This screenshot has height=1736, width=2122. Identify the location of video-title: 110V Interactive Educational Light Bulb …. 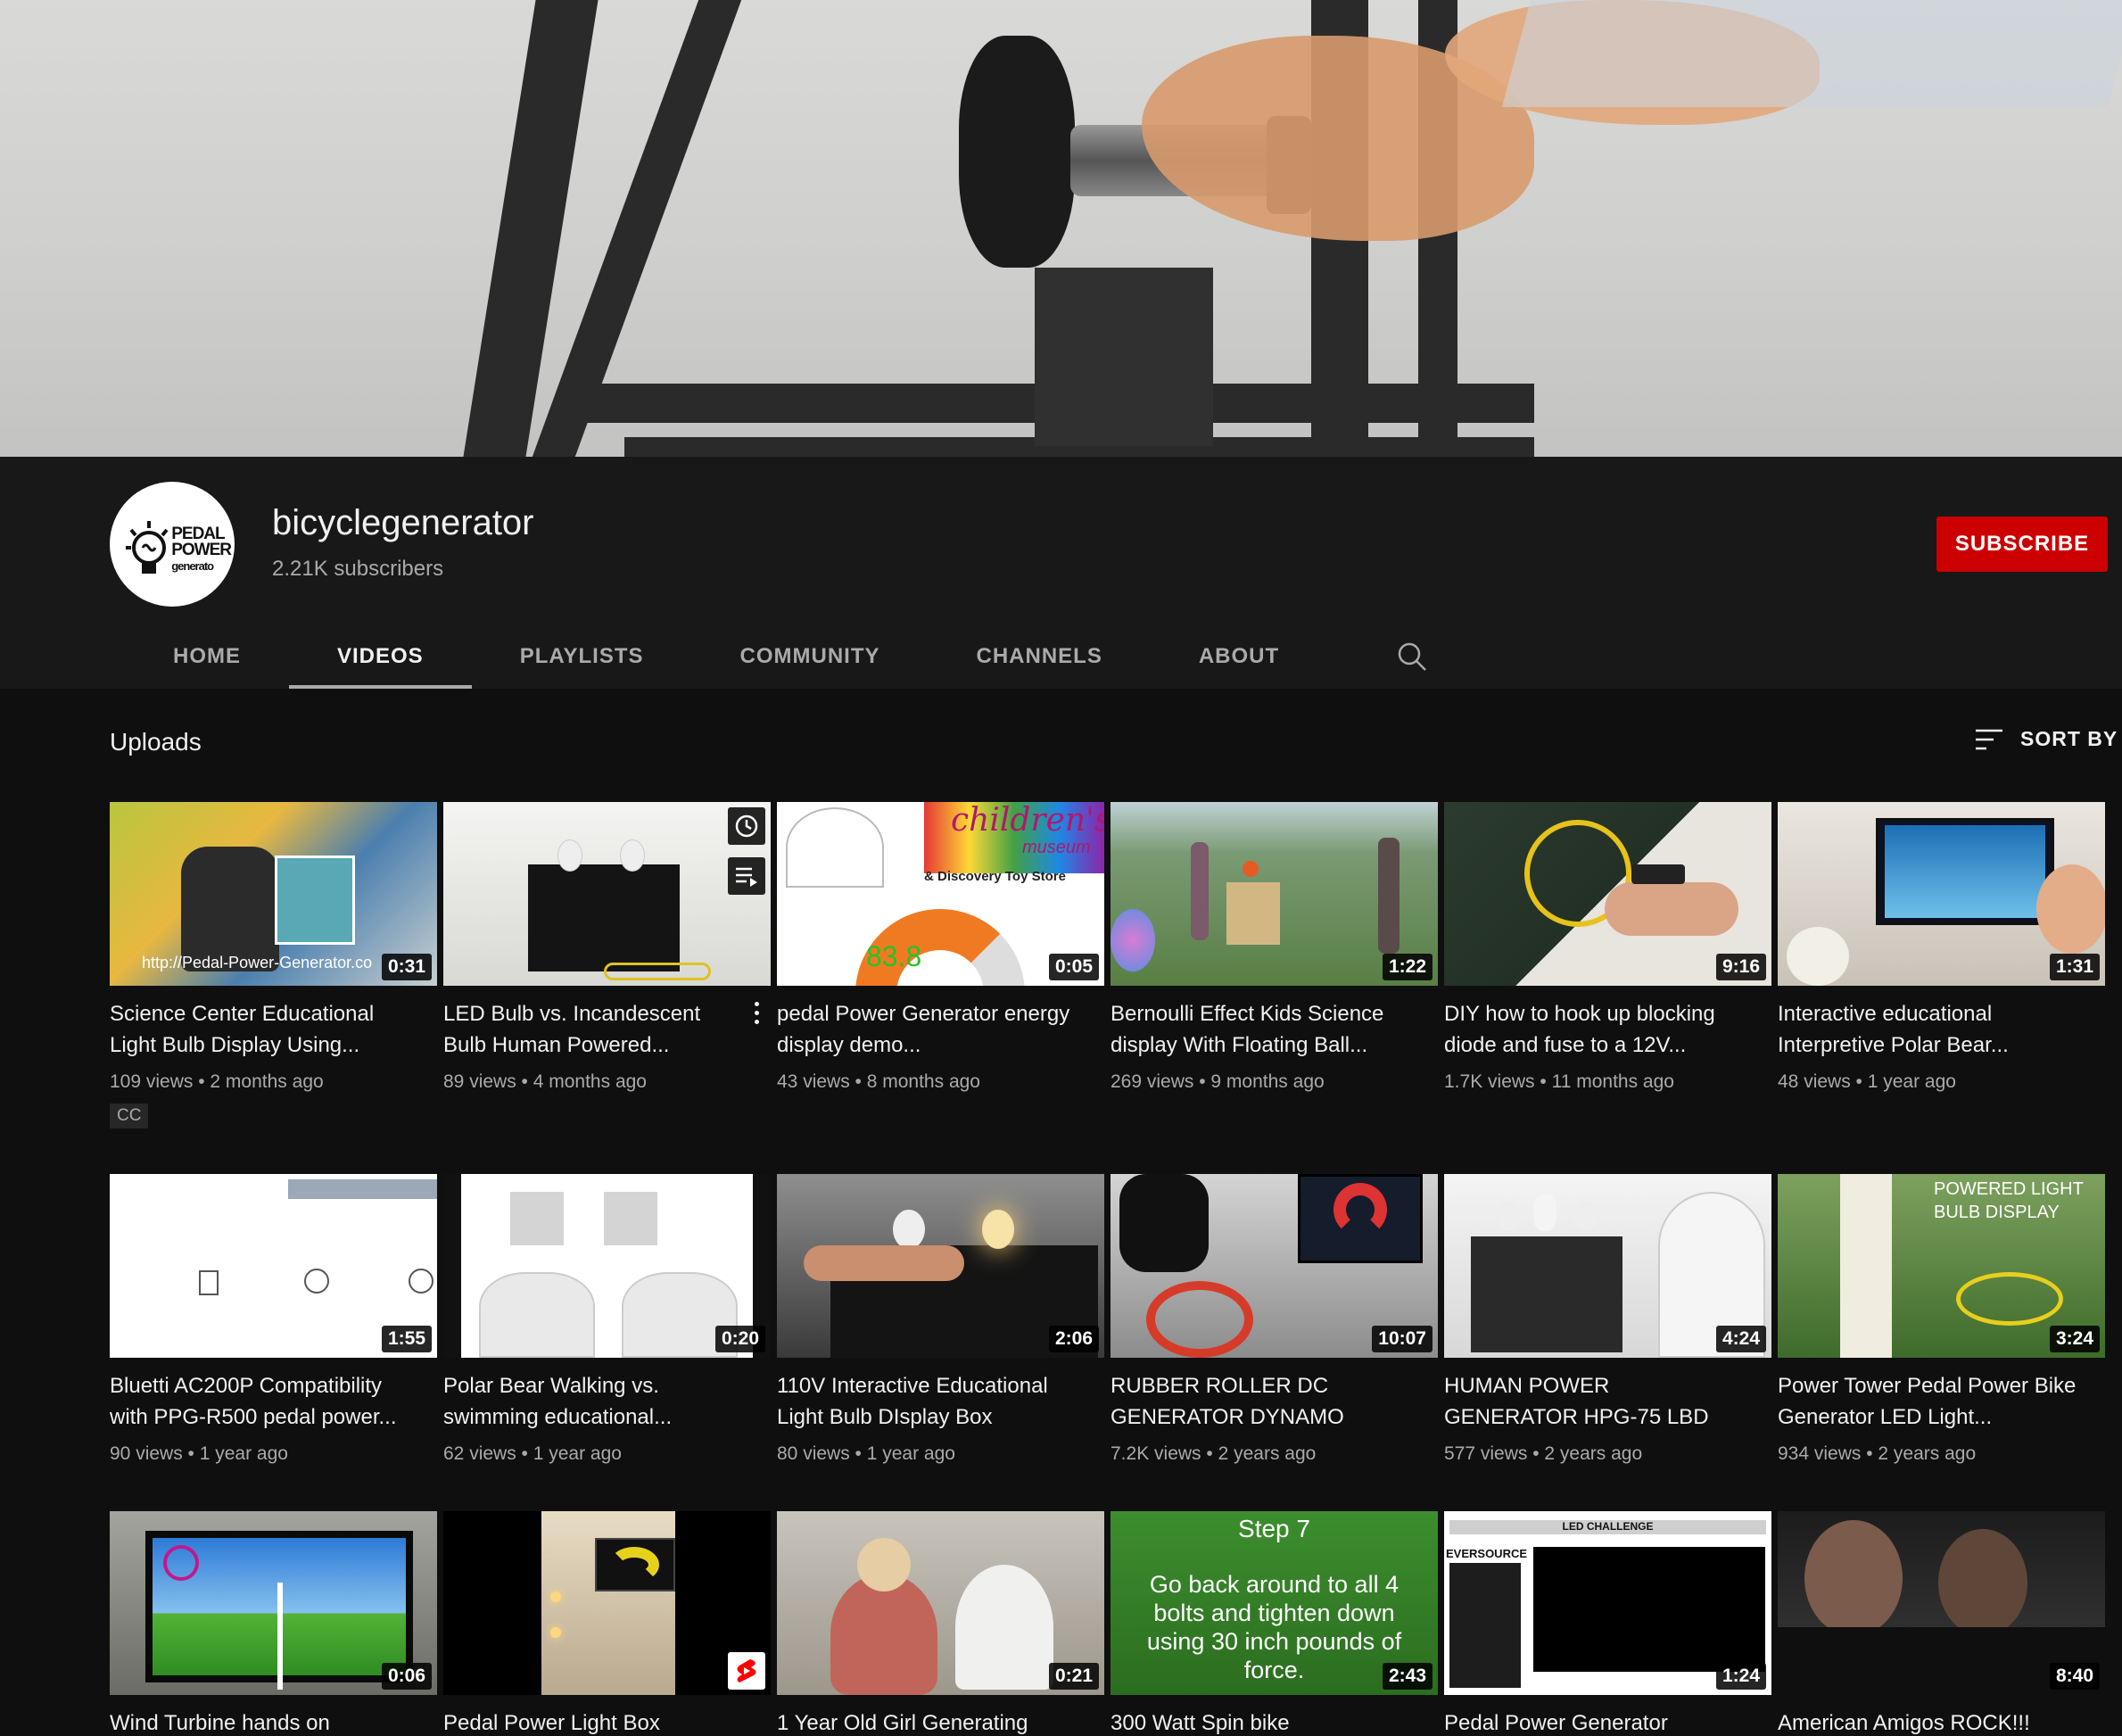
(941, 1401).